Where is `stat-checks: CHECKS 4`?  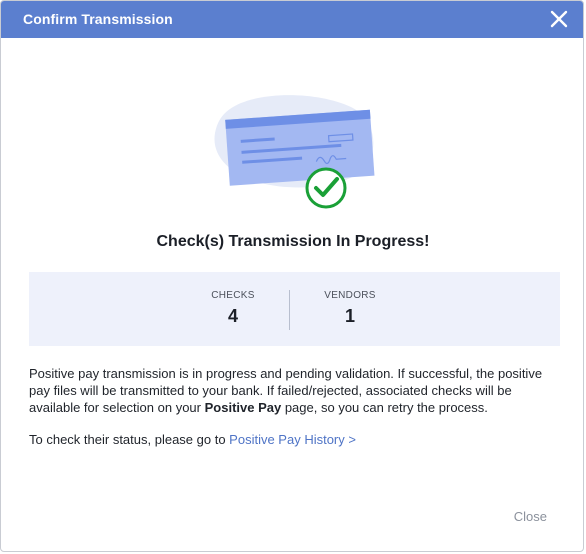 stat-checks: CHECKS 4 is located at coordinates (233, 308).